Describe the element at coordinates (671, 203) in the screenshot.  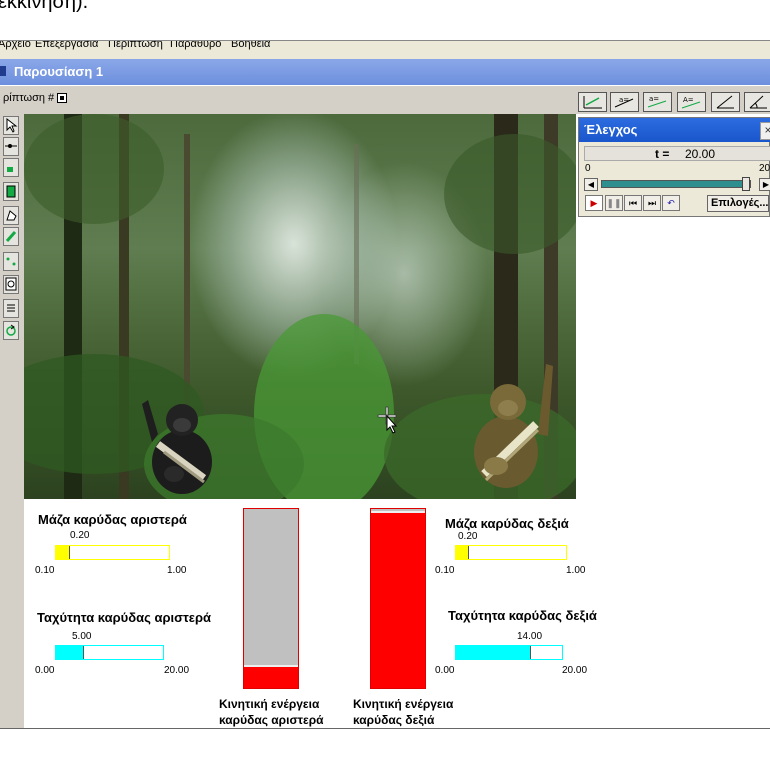
I see `reset-icon: ↶` at that location.